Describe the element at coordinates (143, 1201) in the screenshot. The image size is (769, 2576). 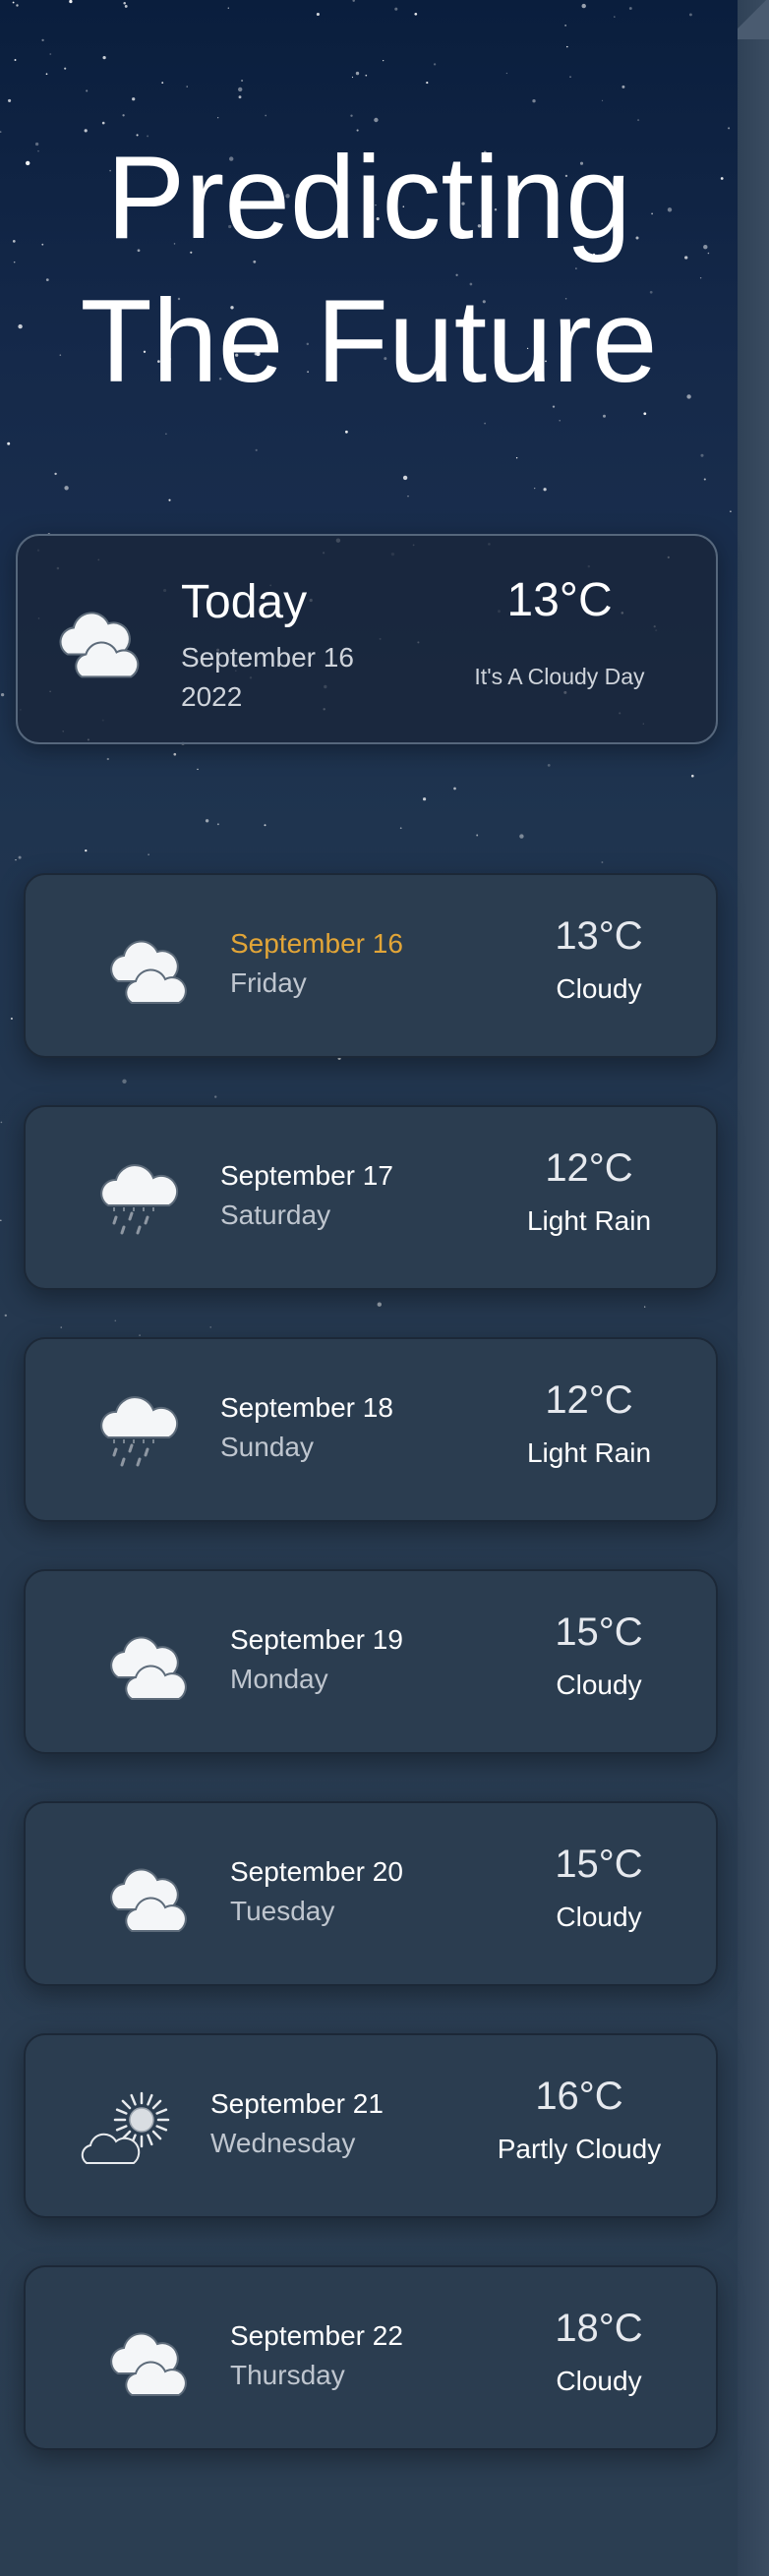
I see `rain-icon` at that location.